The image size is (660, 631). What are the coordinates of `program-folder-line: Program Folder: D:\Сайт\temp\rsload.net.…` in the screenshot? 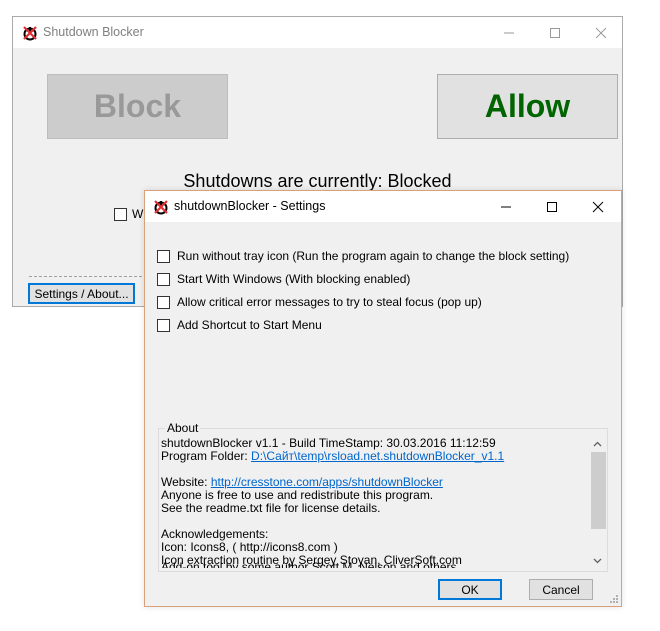 It's located at (375, 456).